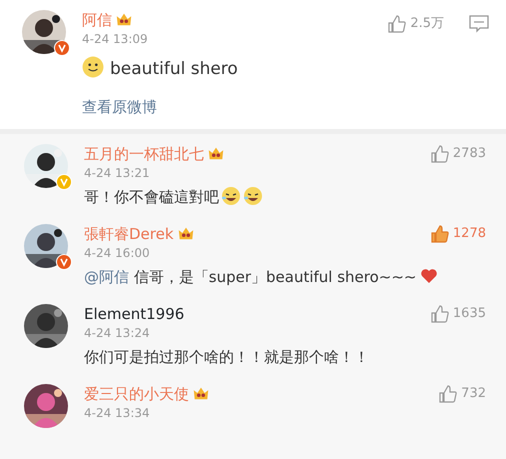  Describe the element at coordinates (119, 107) in the screenshot. I see `view-original-link: 查看原微博` at that location.